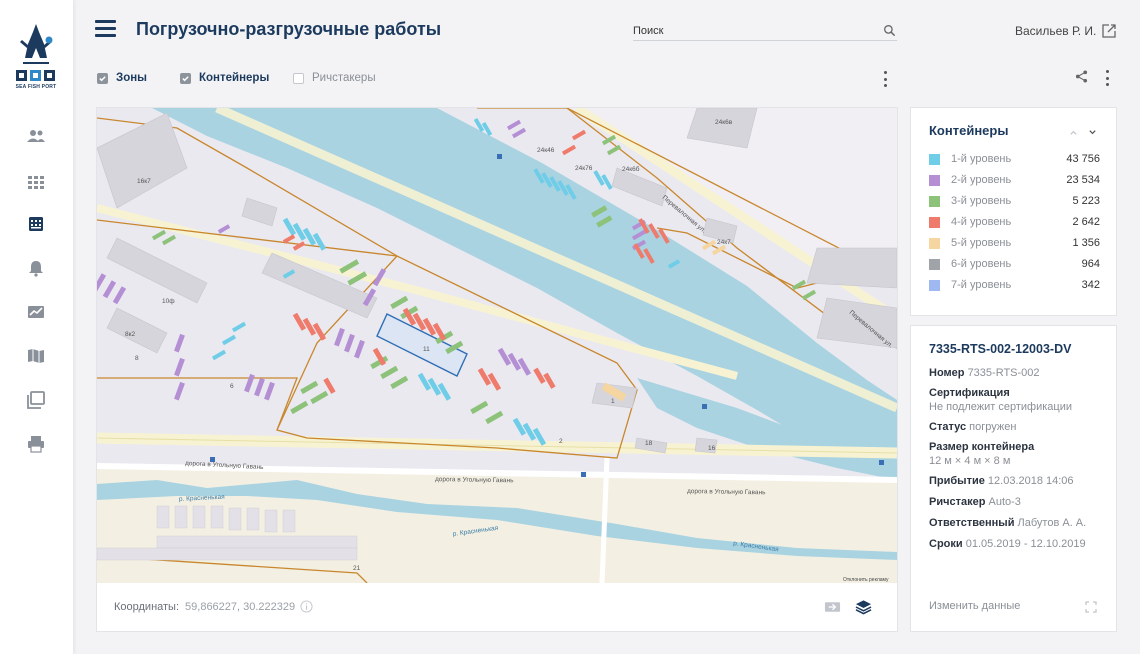  Describe the element at coordinates (969, 130) in the screenshot. I see `legend-title: Контейнеры` at that location.